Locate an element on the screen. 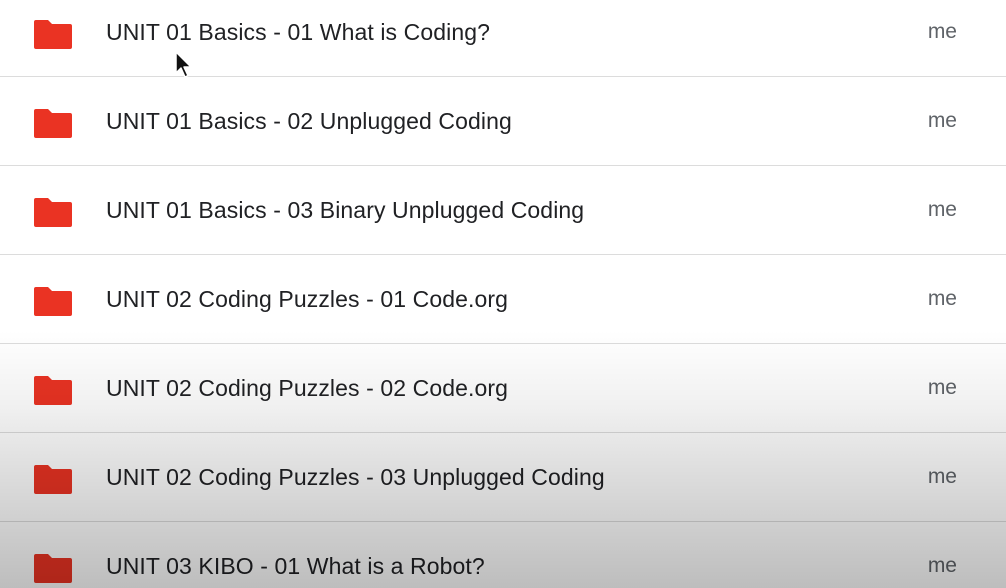 This screenshot has height=588, width=1006. folder-name: UNIT 03 KIBO - 01 What is a Robot? is located at coordinates (295, 566).